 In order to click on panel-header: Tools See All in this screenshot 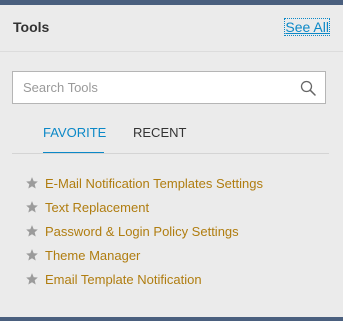, I will do `click(171, 28)`.